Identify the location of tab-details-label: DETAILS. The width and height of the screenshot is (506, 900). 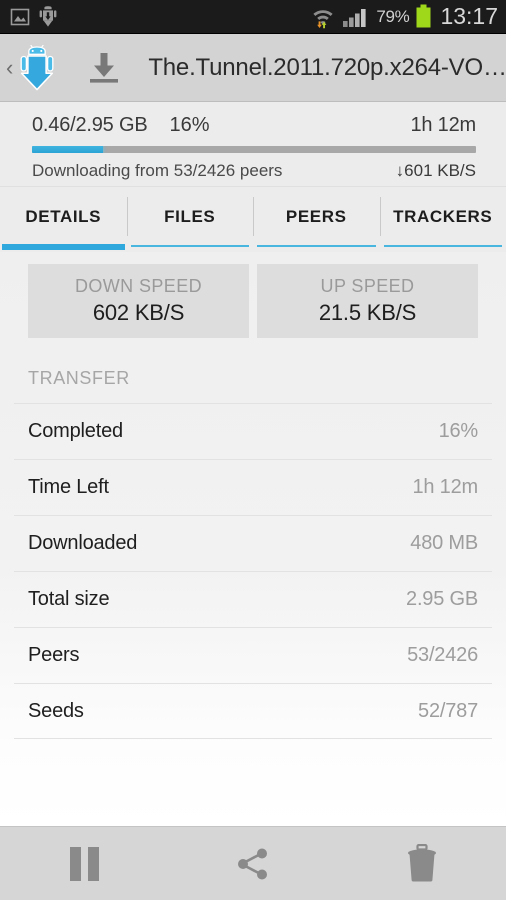
(63, 216).